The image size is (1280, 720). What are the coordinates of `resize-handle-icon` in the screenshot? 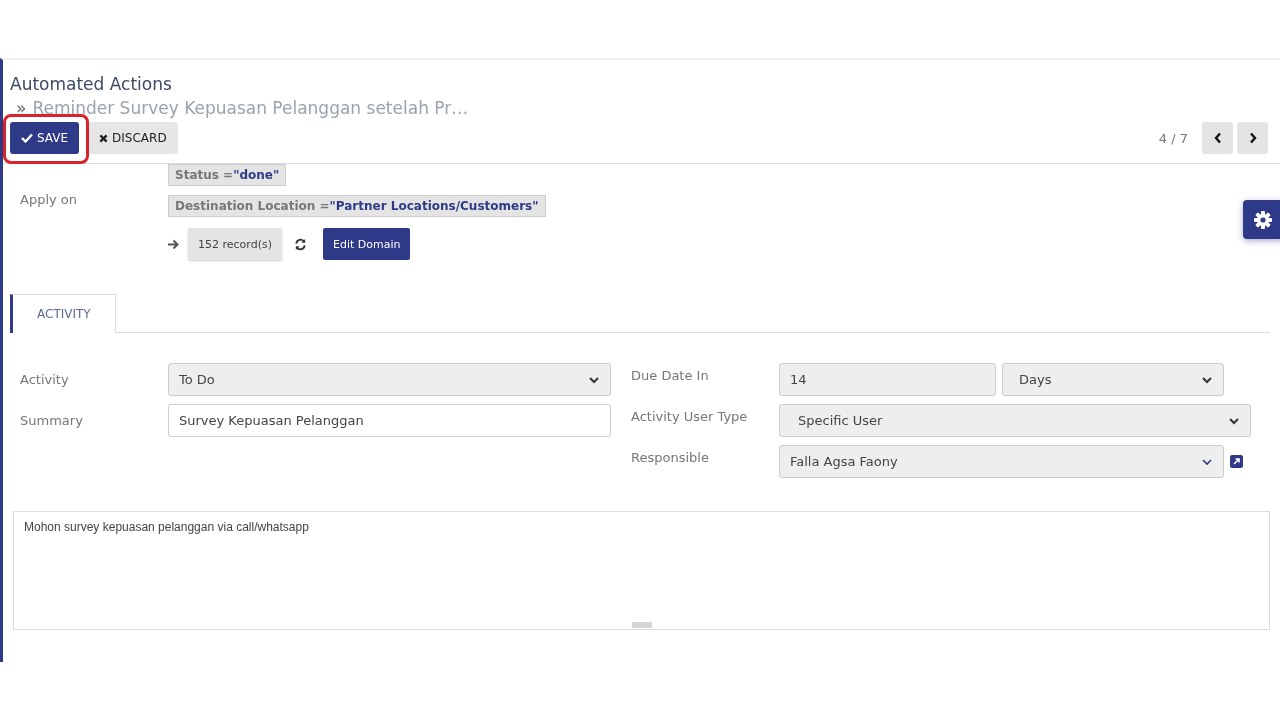 It's located at (641, 625).